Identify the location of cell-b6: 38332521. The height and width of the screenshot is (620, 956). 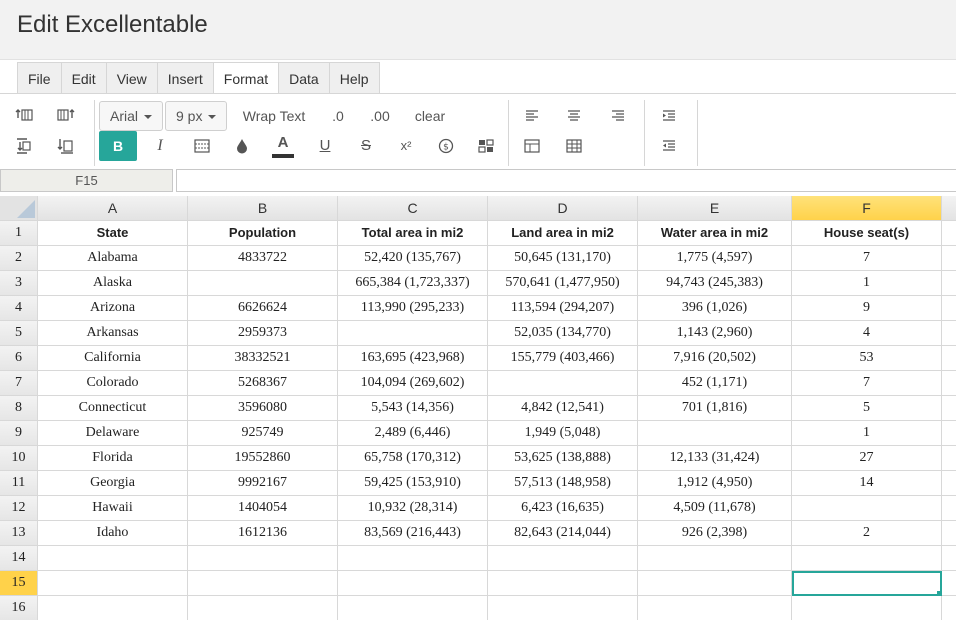
(263, 358).